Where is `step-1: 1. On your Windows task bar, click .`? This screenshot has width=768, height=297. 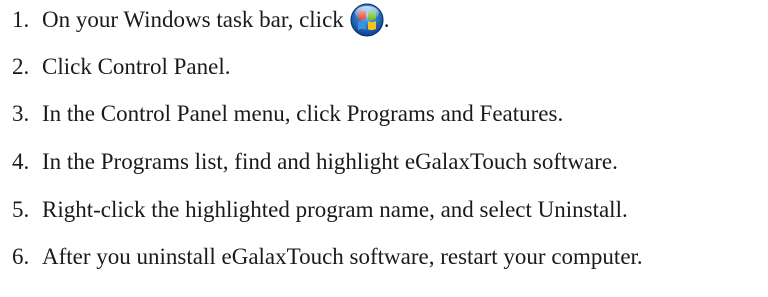
step-1: 1. On your Windows task bar, click . is located at coordinates (201, 20).